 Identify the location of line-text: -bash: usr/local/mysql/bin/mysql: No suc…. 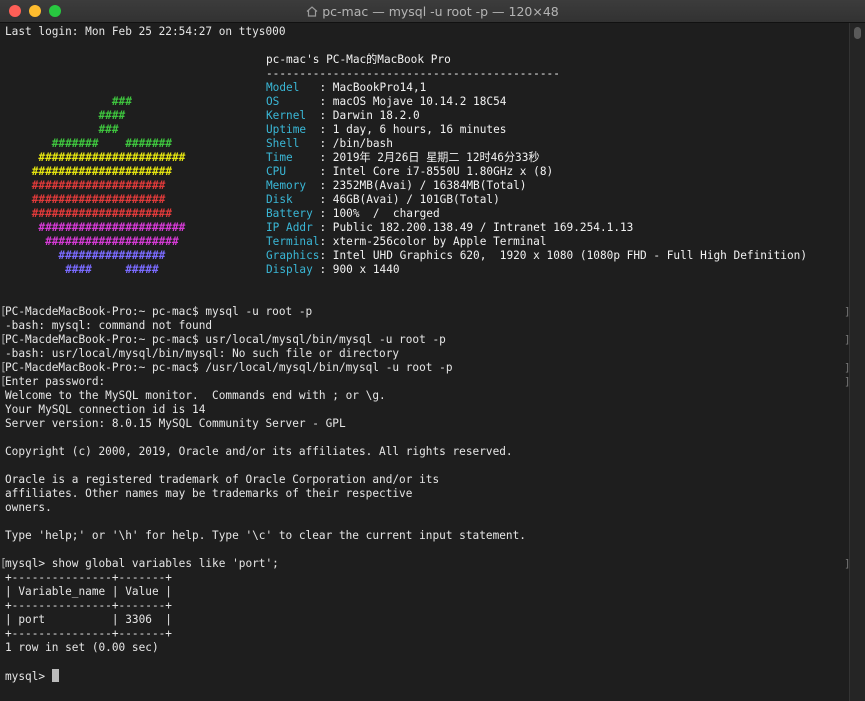
(202, 353).